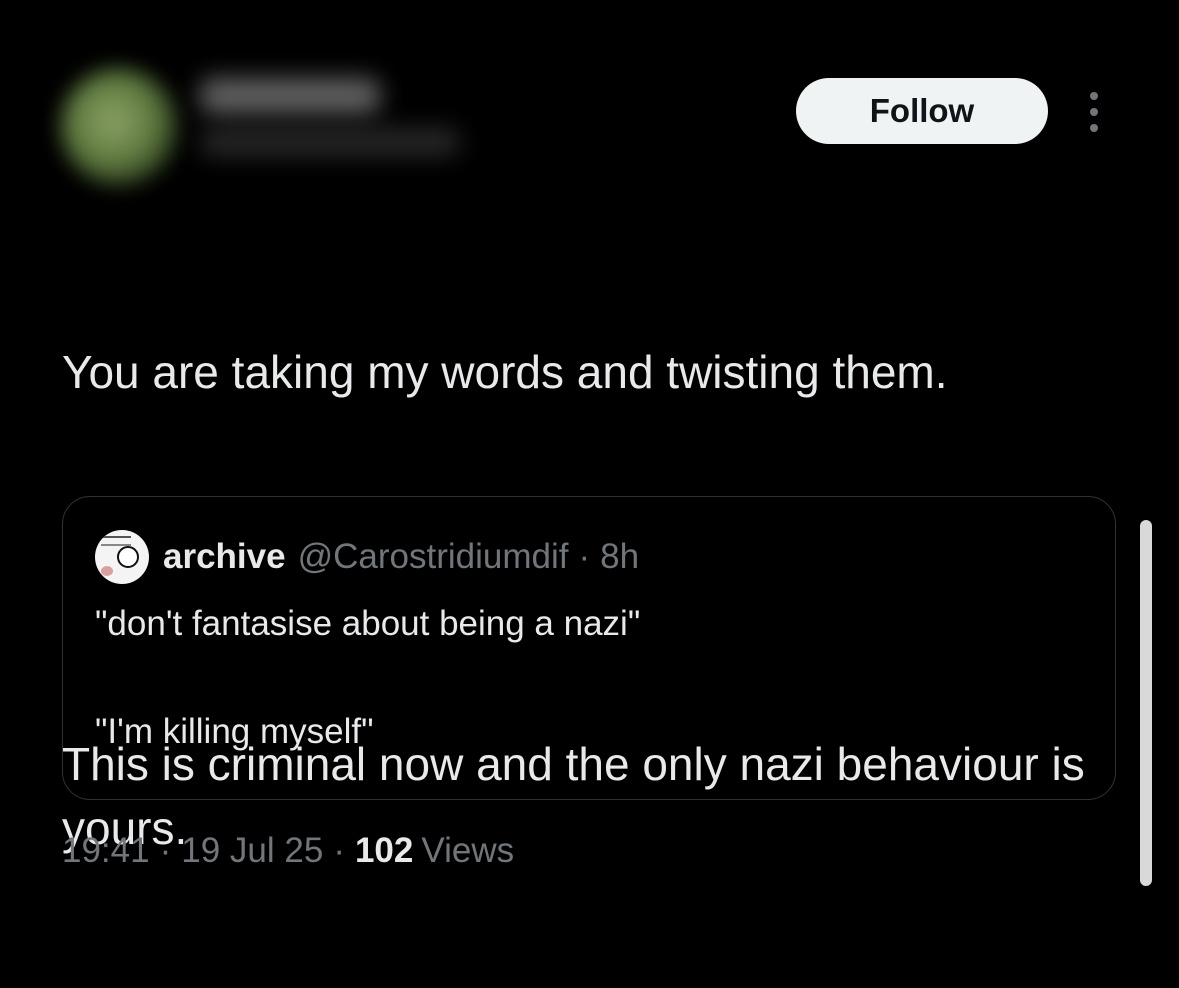  What do you see at coordinates (368, 623) in the screenshot?
I see `quoted-paragraph: "don't fantasise about being a nazi"` at bounding box center [368, 623].